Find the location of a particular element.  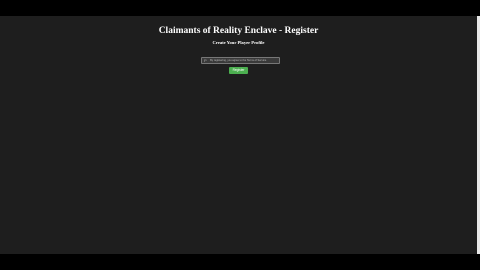

top-letterbox-bar is located at coordinates (240, 8).